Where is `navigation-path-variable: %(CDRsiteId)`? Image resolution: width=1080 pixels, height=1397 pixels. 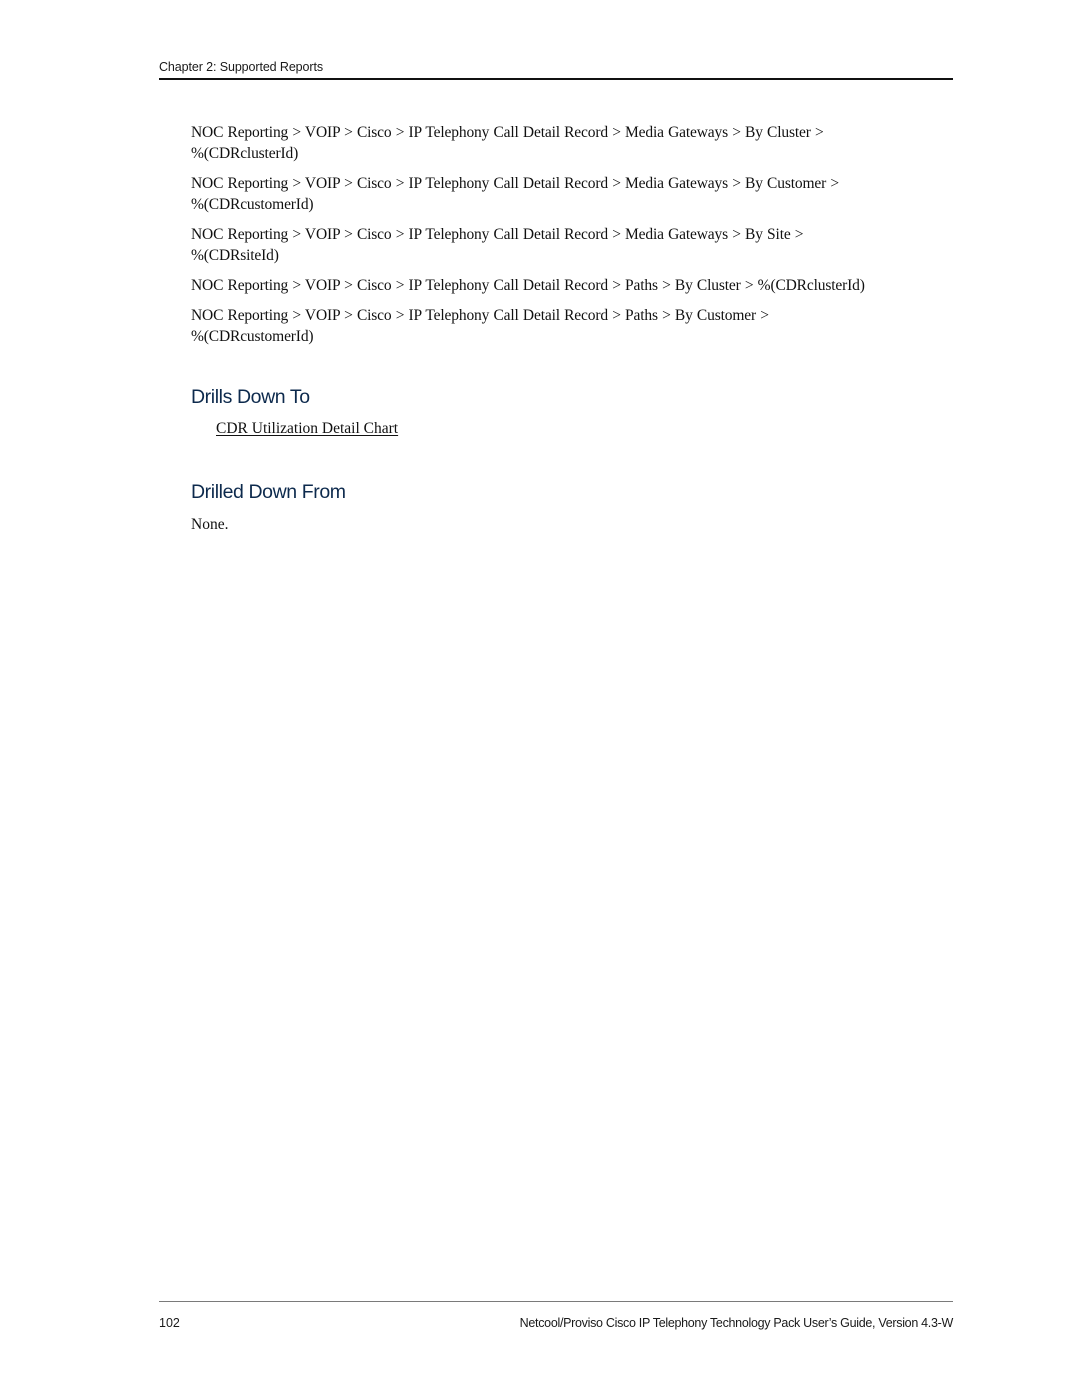 navigation-path-variable: %(CDRsiteId) is located at coordinates (235, 255).